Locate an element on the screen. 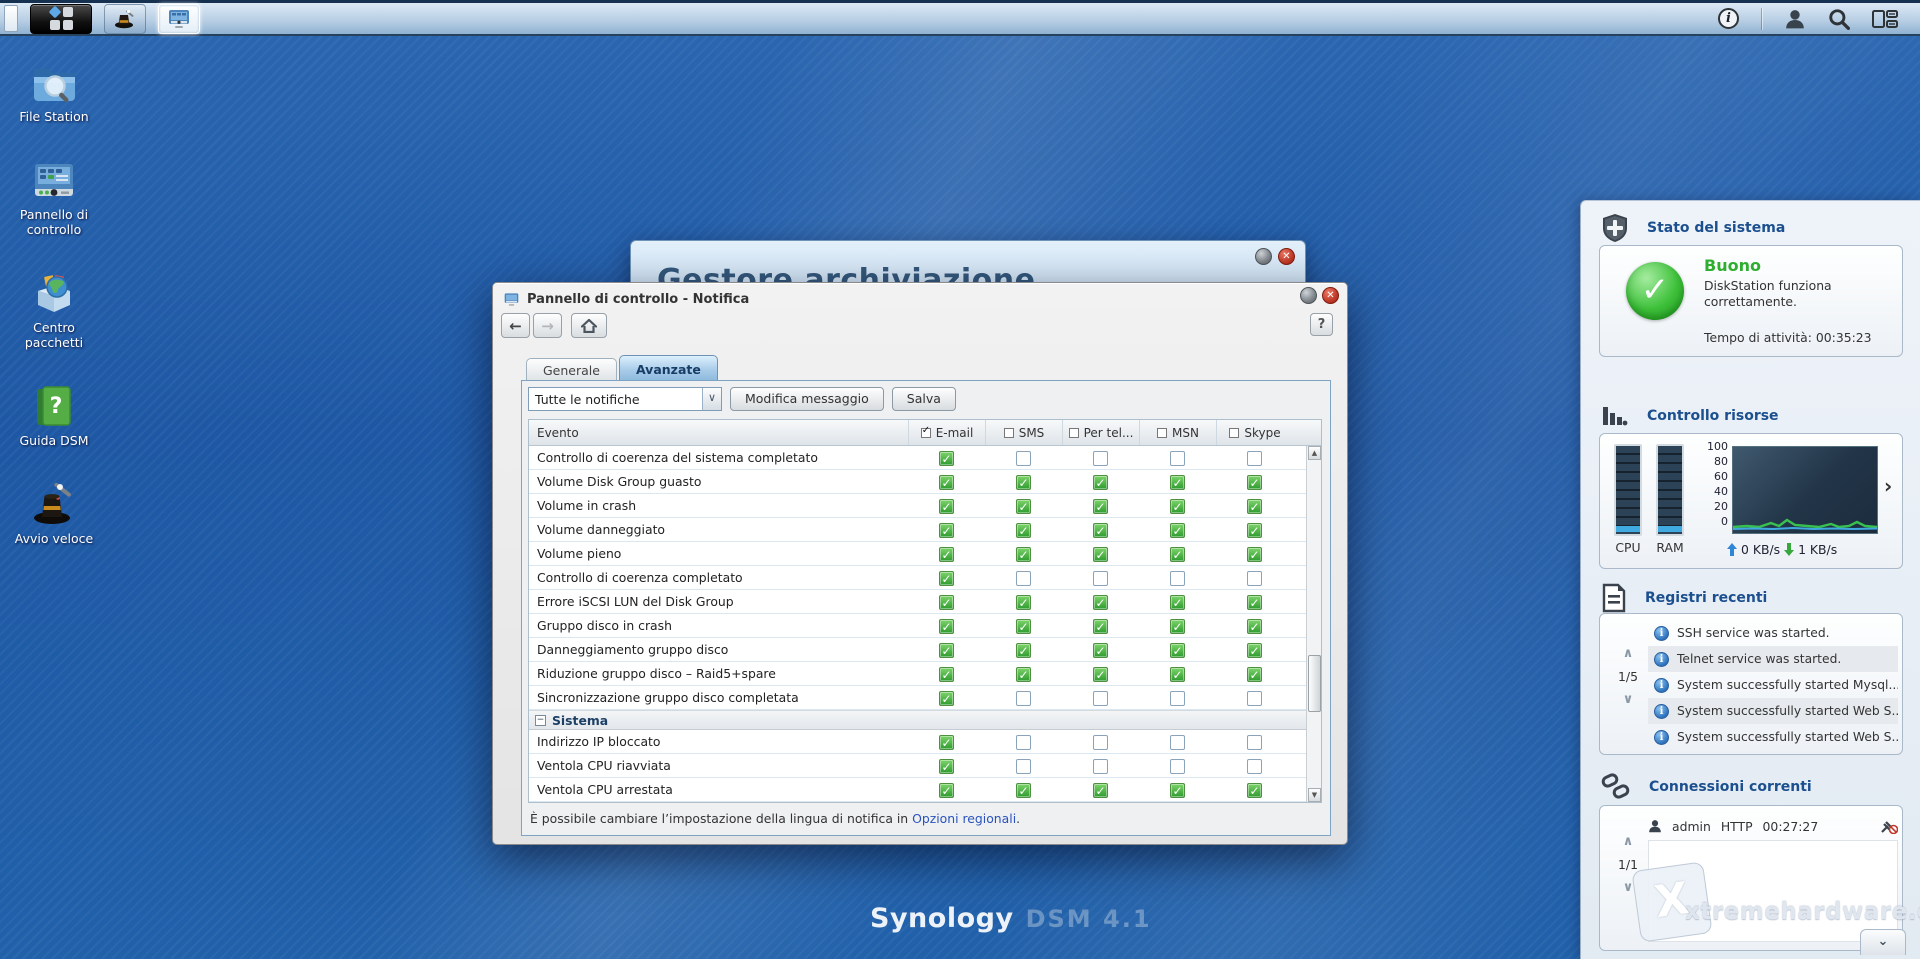  show-desktop-button is located at coordinates (11, 18).